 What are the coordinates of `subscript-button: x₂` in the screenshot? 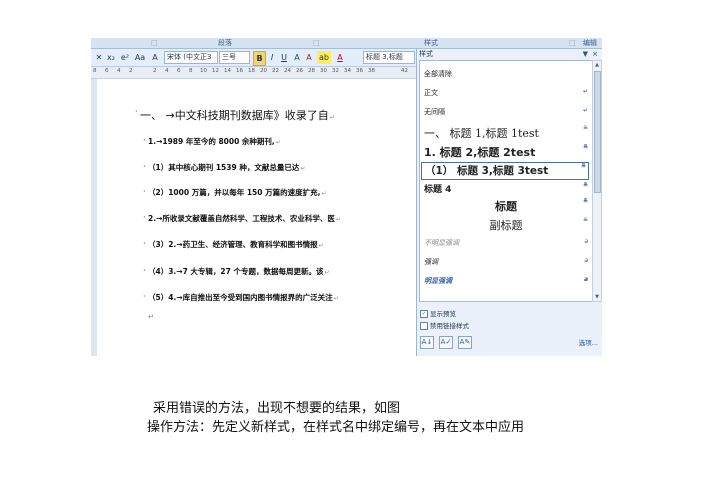 It's located at (111, 57).